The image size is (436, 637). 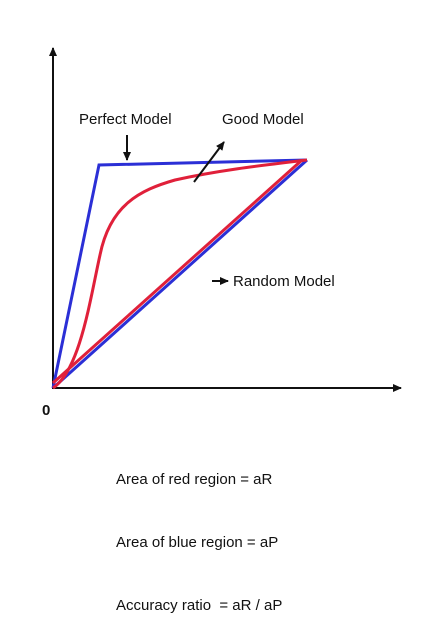 What do you see at coordinates (197, 542) in the screenshot?
I see `caption-line-blue-area: Area of blue region = aP` at bounding box center [197, 542].